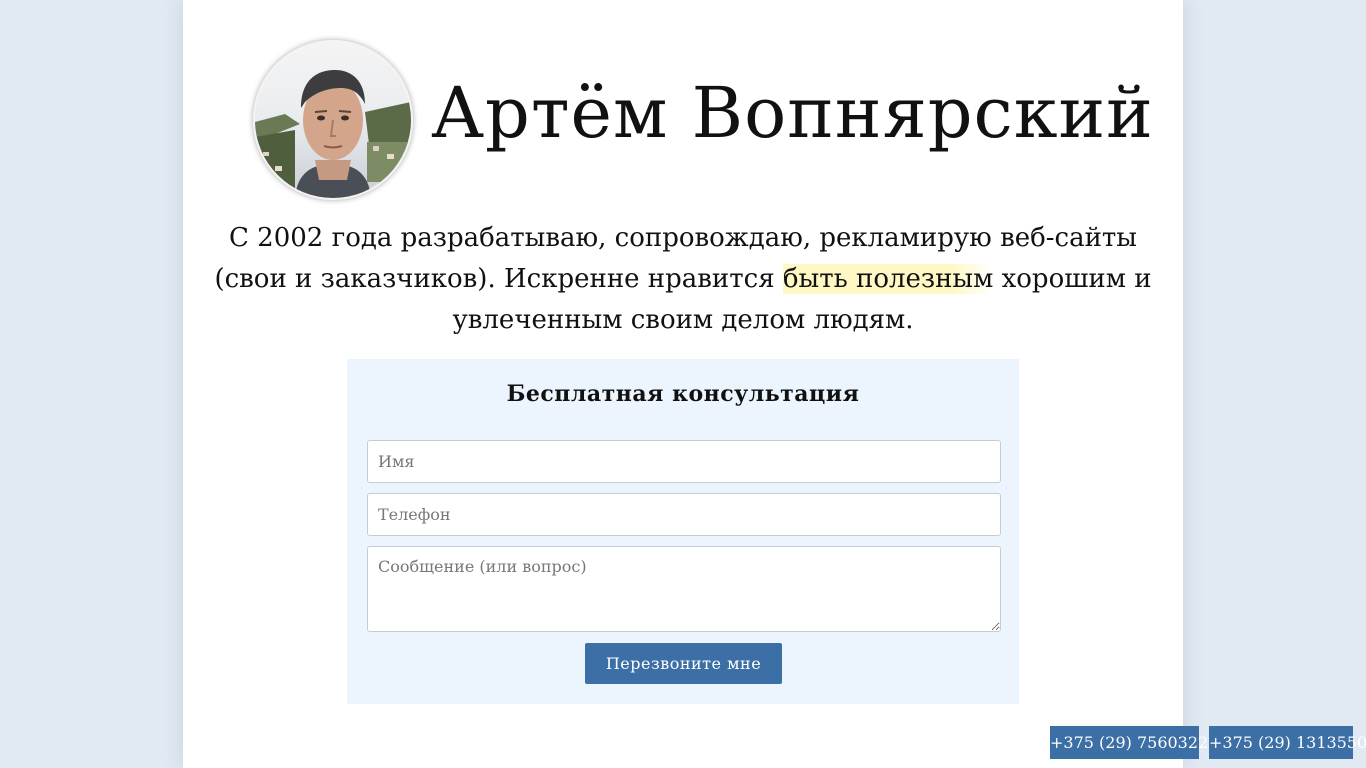 This screenshot has height=768, width=1366. What do you see at coordinates (683, 663) in the screenshot?
I see `callback-button: Перезвоните мне` at bounding box center [683, 663].